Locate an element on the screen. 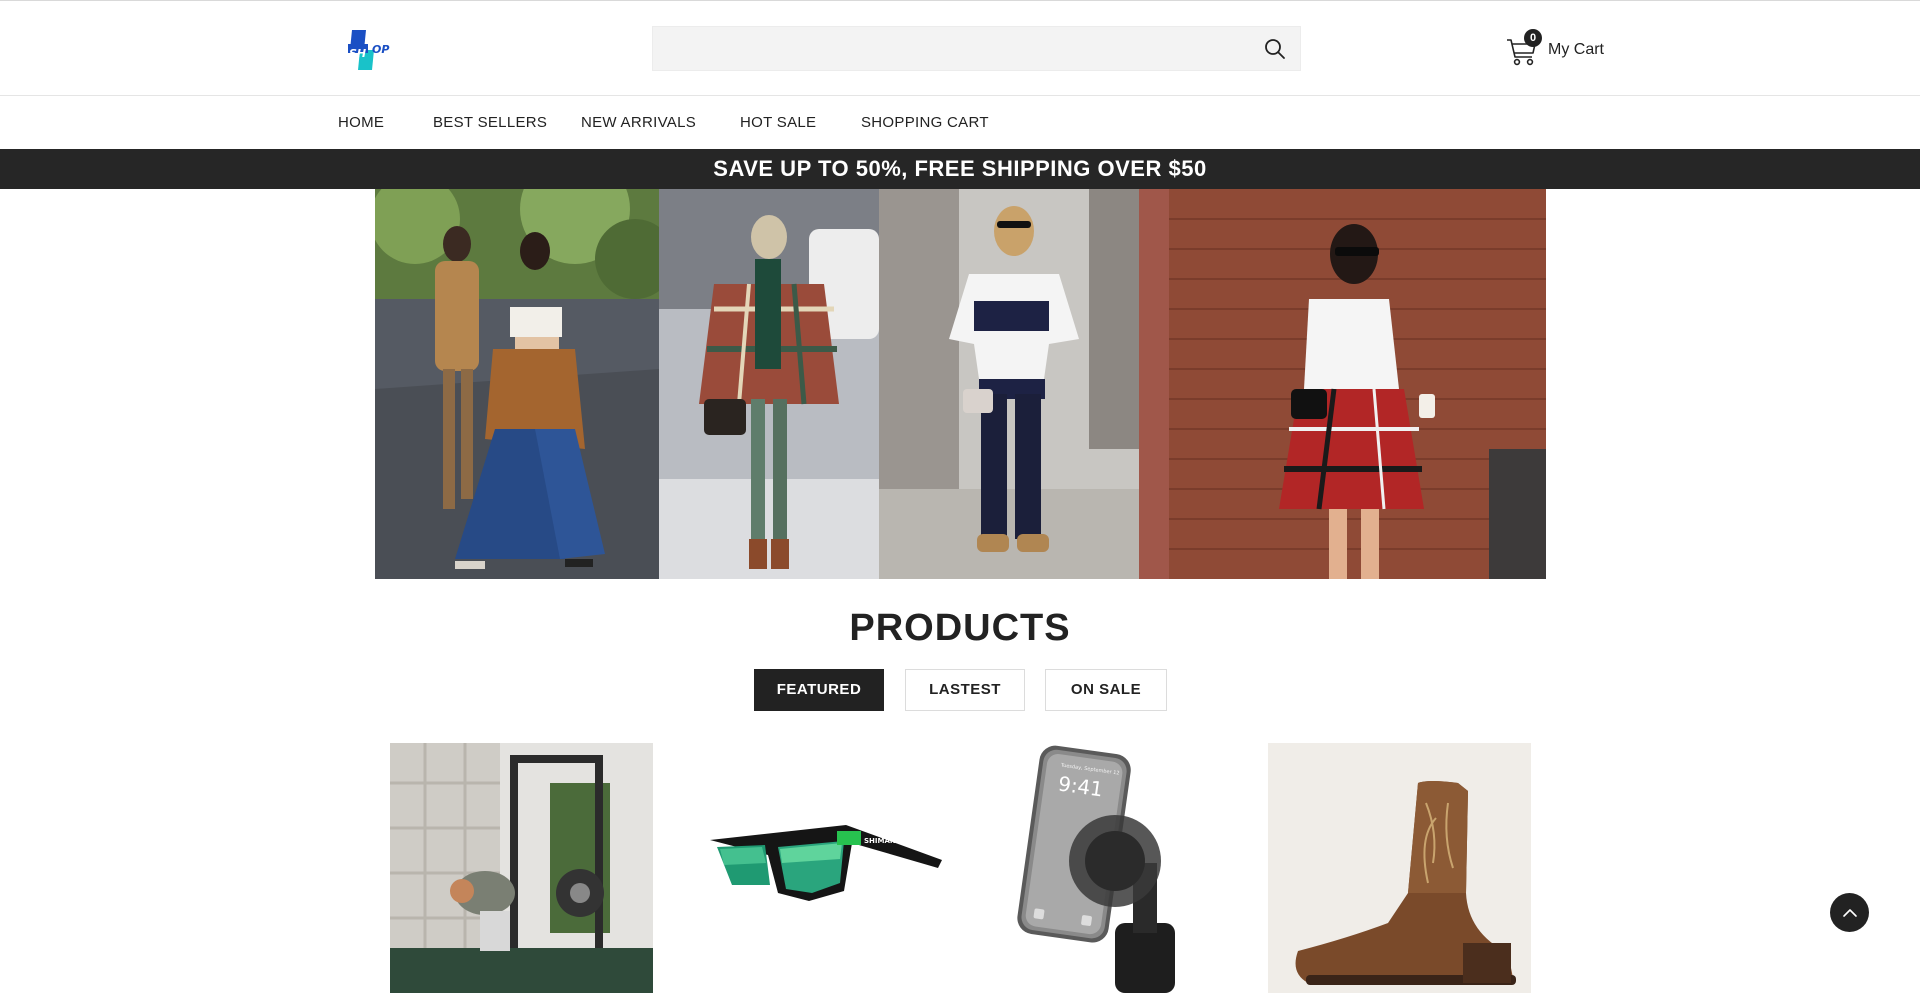 This screenshot has width=1920, height=993. nav-item-home: HOME is located at coordinates (361, 122).